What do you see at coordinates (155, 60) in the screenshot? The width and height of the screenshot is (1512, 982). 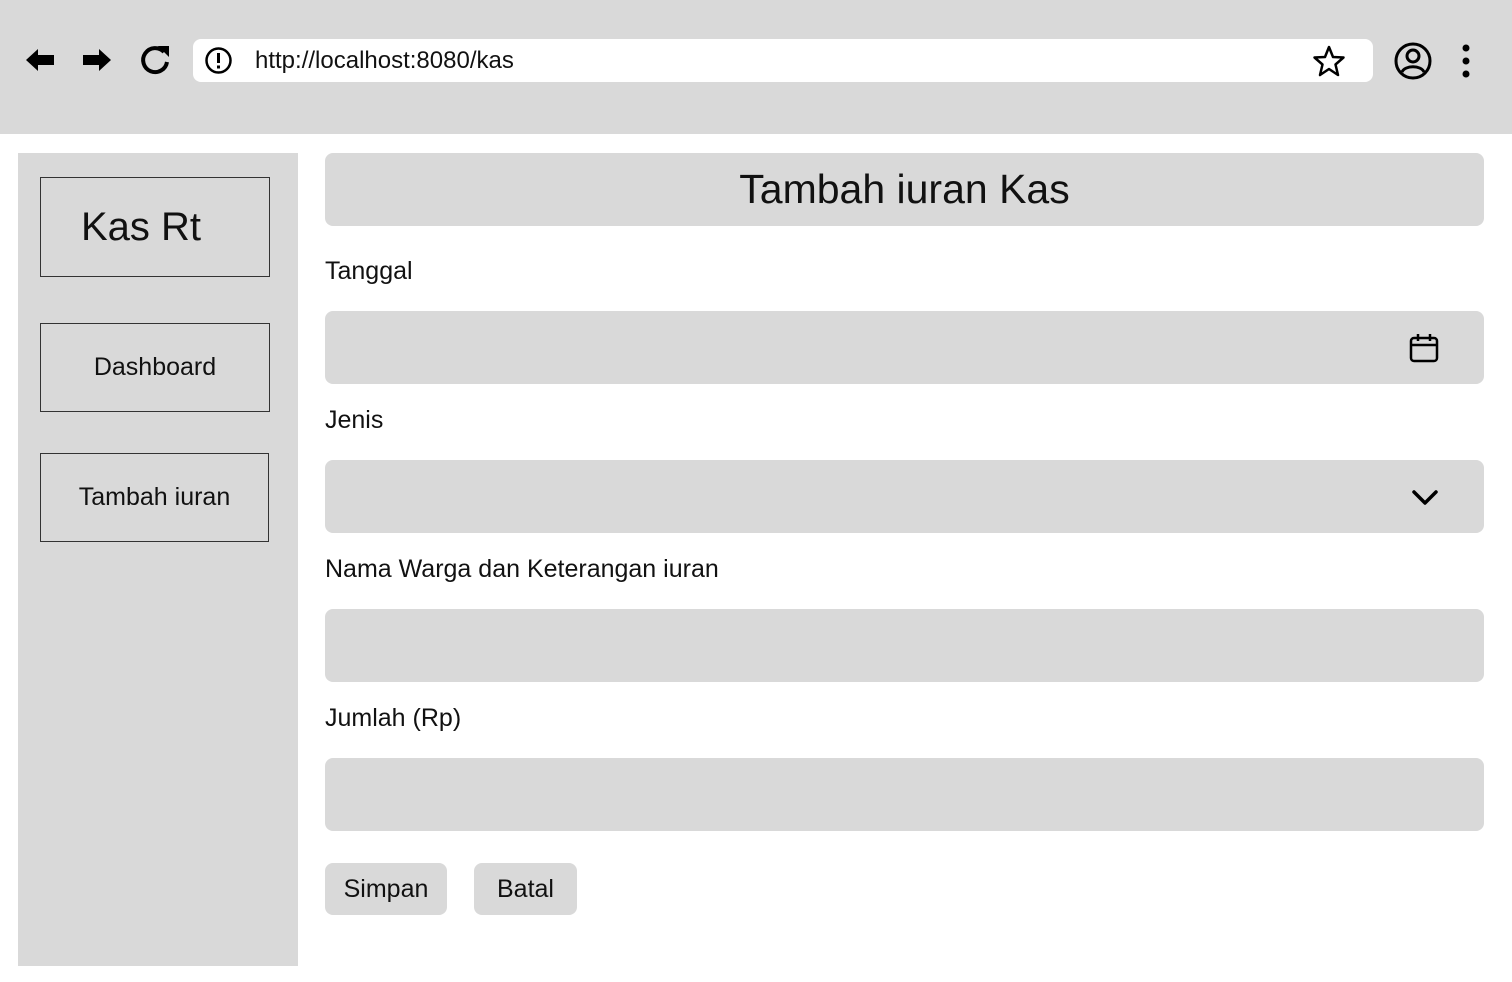 I see `reload-icon` at bounding box center [155, 60].